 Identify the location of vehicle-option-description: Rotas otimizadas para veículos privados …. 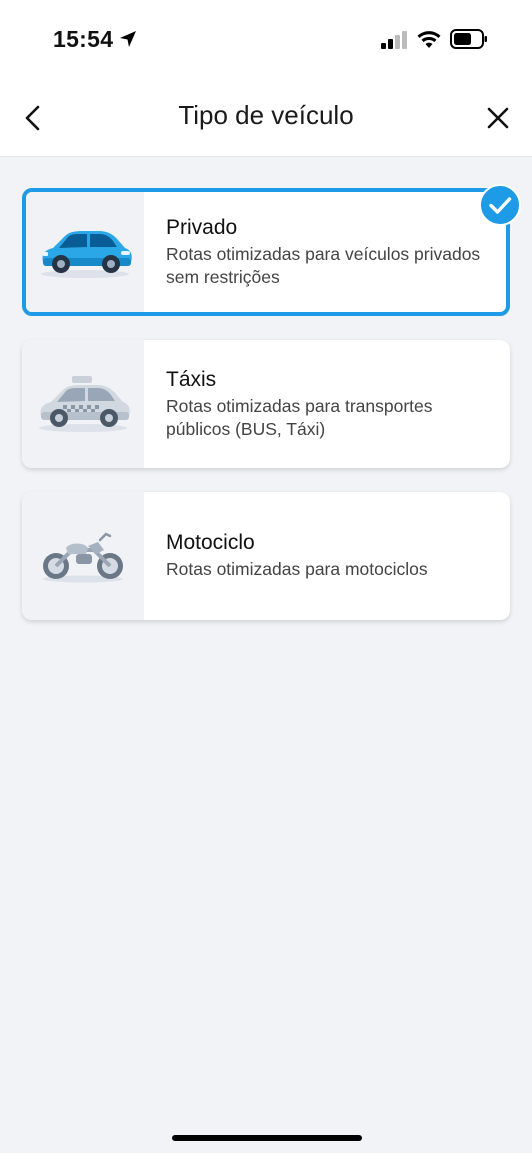
(323, 265).